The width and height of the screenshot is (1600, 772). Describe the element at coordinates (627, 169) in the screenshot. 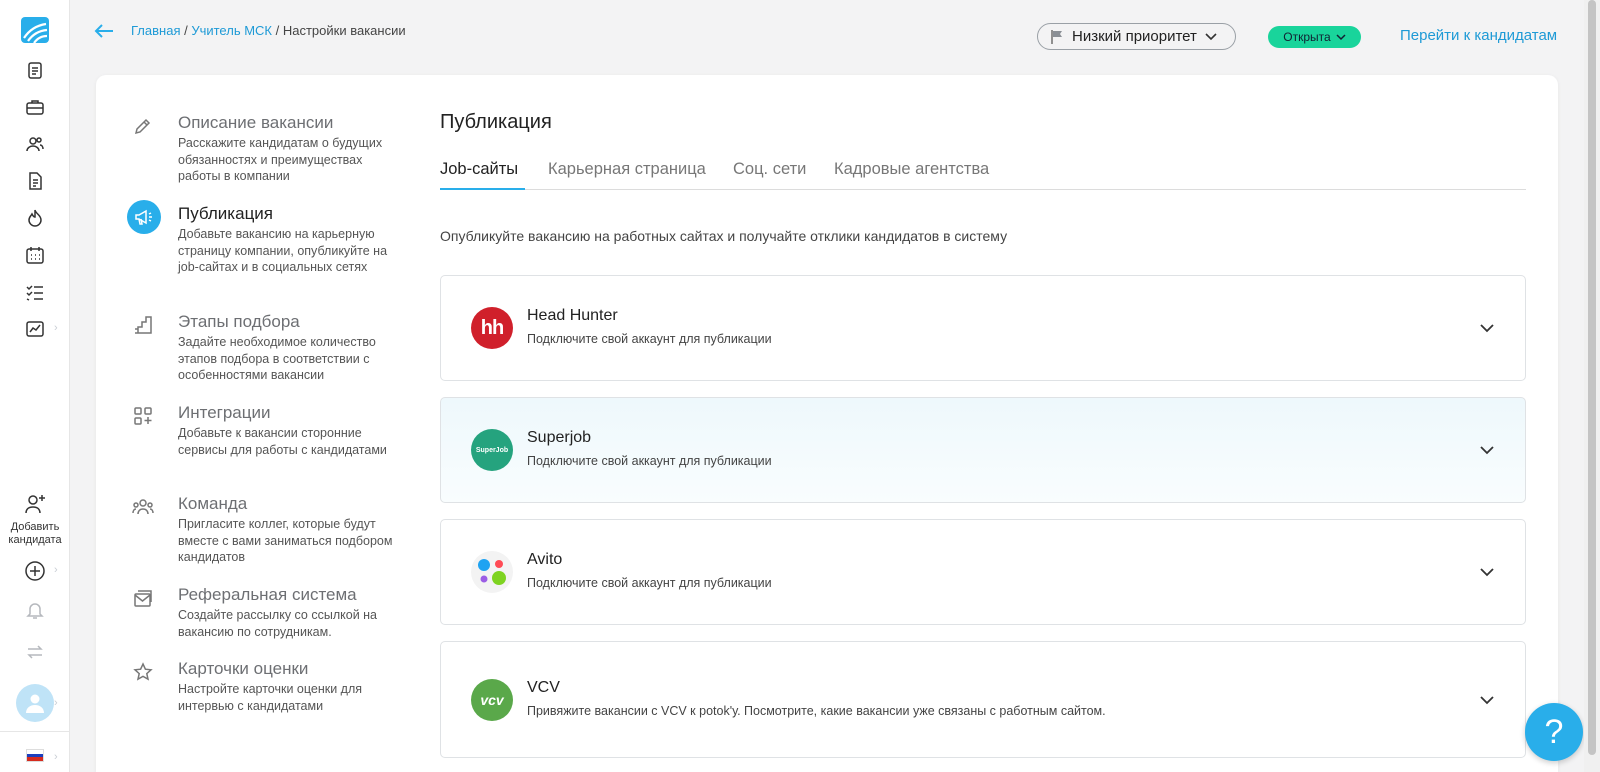

I see `tab-career-page: Карьерная страница` at that location.